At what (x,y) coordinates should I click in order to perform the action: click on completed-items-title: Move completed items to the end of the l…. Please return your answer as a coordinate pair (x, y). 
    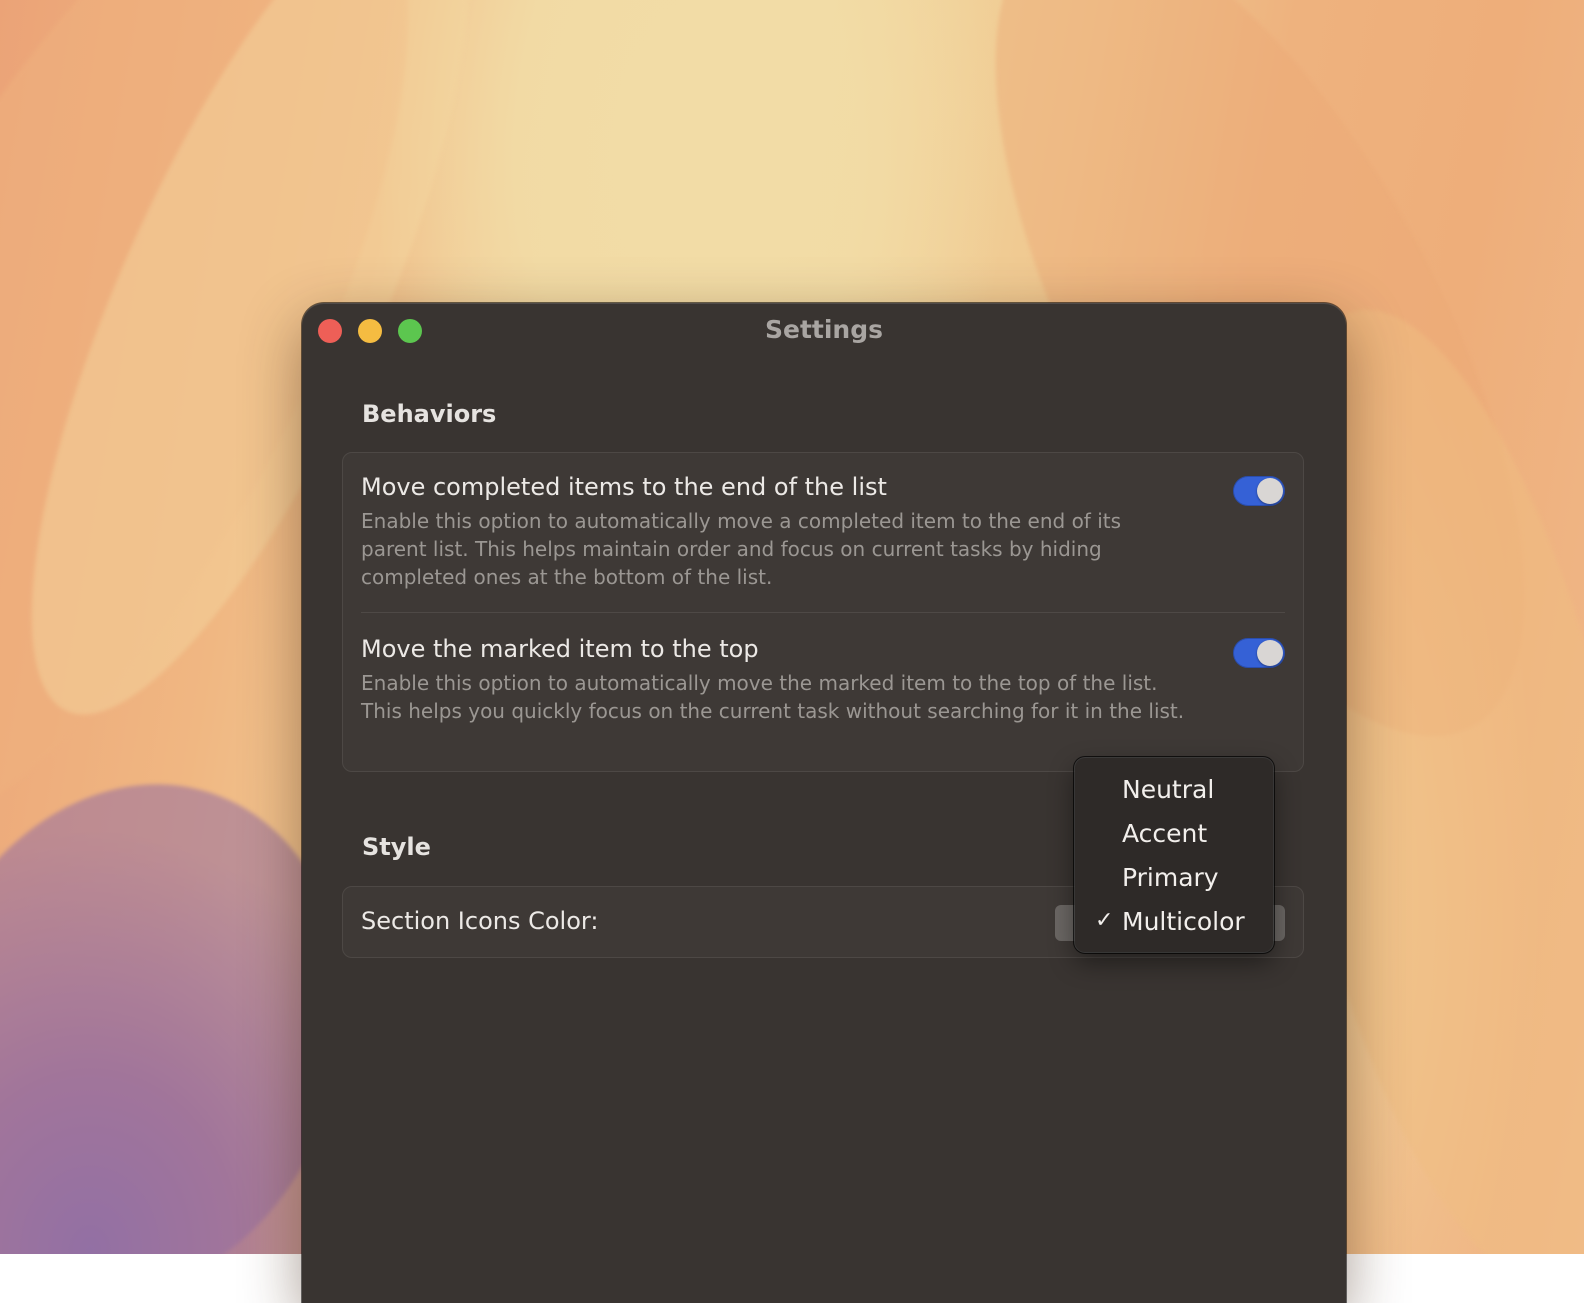
    Looking at the image, I should click on (624, 487).